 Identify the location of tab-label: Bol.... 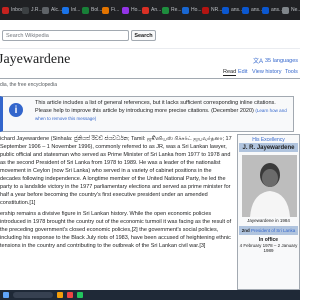
(97, 10).